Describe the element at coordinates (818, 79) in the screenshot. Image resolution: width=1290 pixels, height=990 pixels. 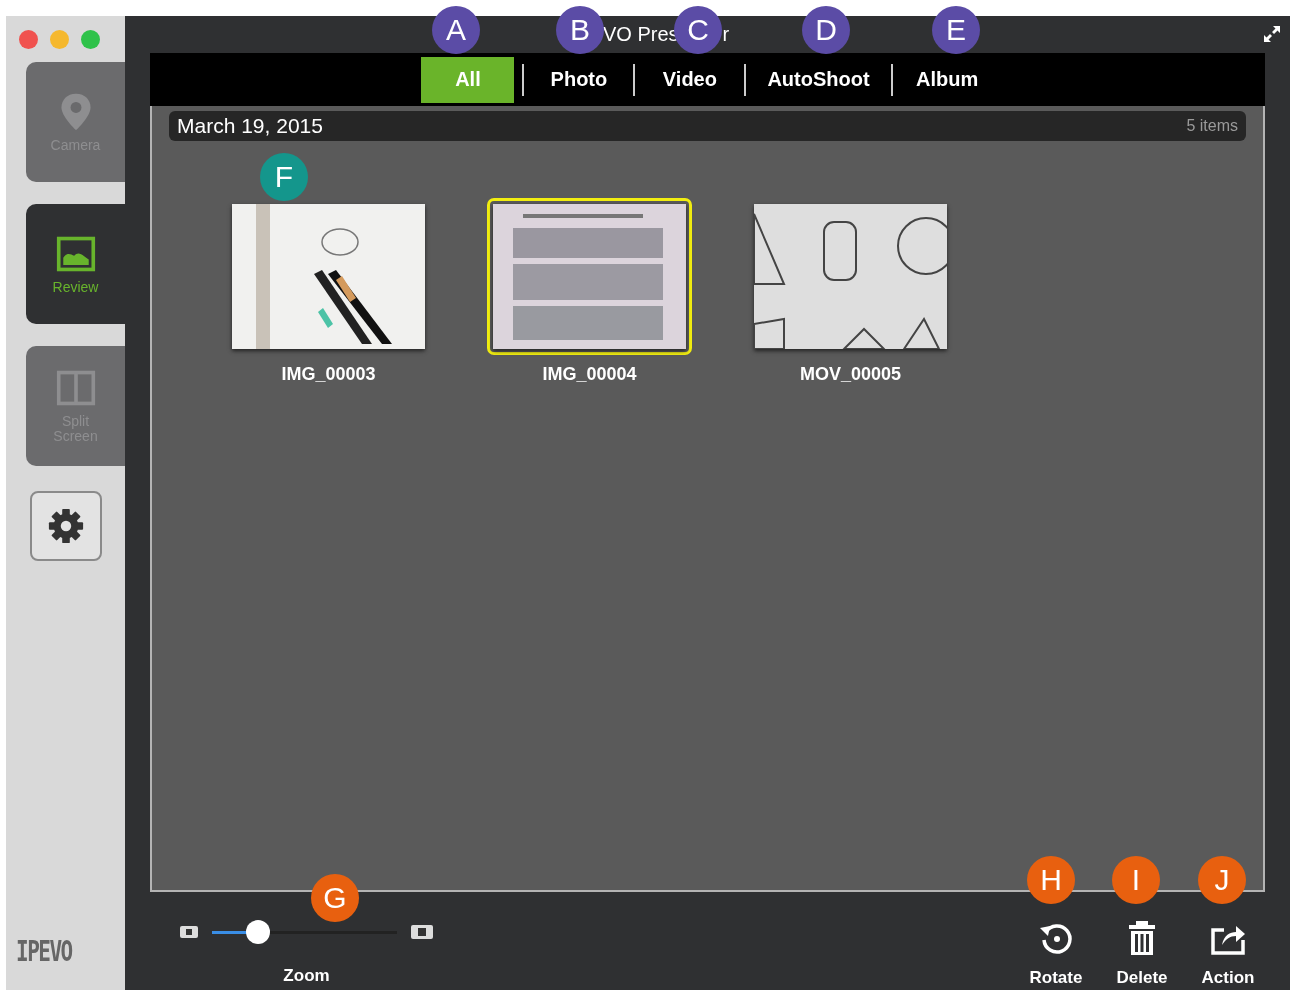
I see `filter-tab: AutoShoot` at that location.